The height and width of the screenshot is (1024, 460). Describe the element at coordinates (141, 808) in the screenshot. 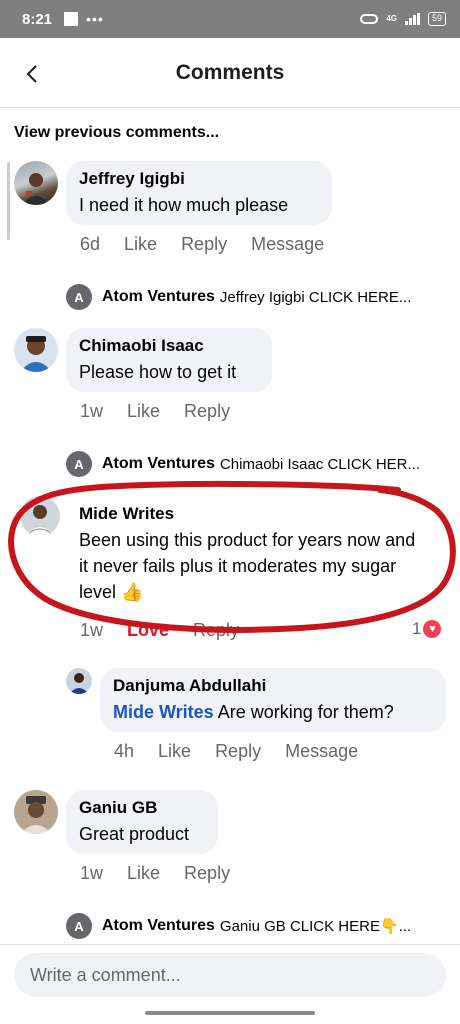

I see `comment-author: Ganiu GB` at that location.